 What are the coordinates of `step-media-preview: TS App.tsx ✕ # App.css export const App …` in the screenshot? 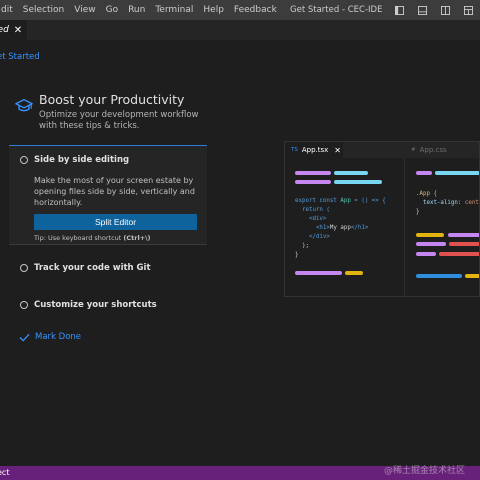 It's located at (382, 219).